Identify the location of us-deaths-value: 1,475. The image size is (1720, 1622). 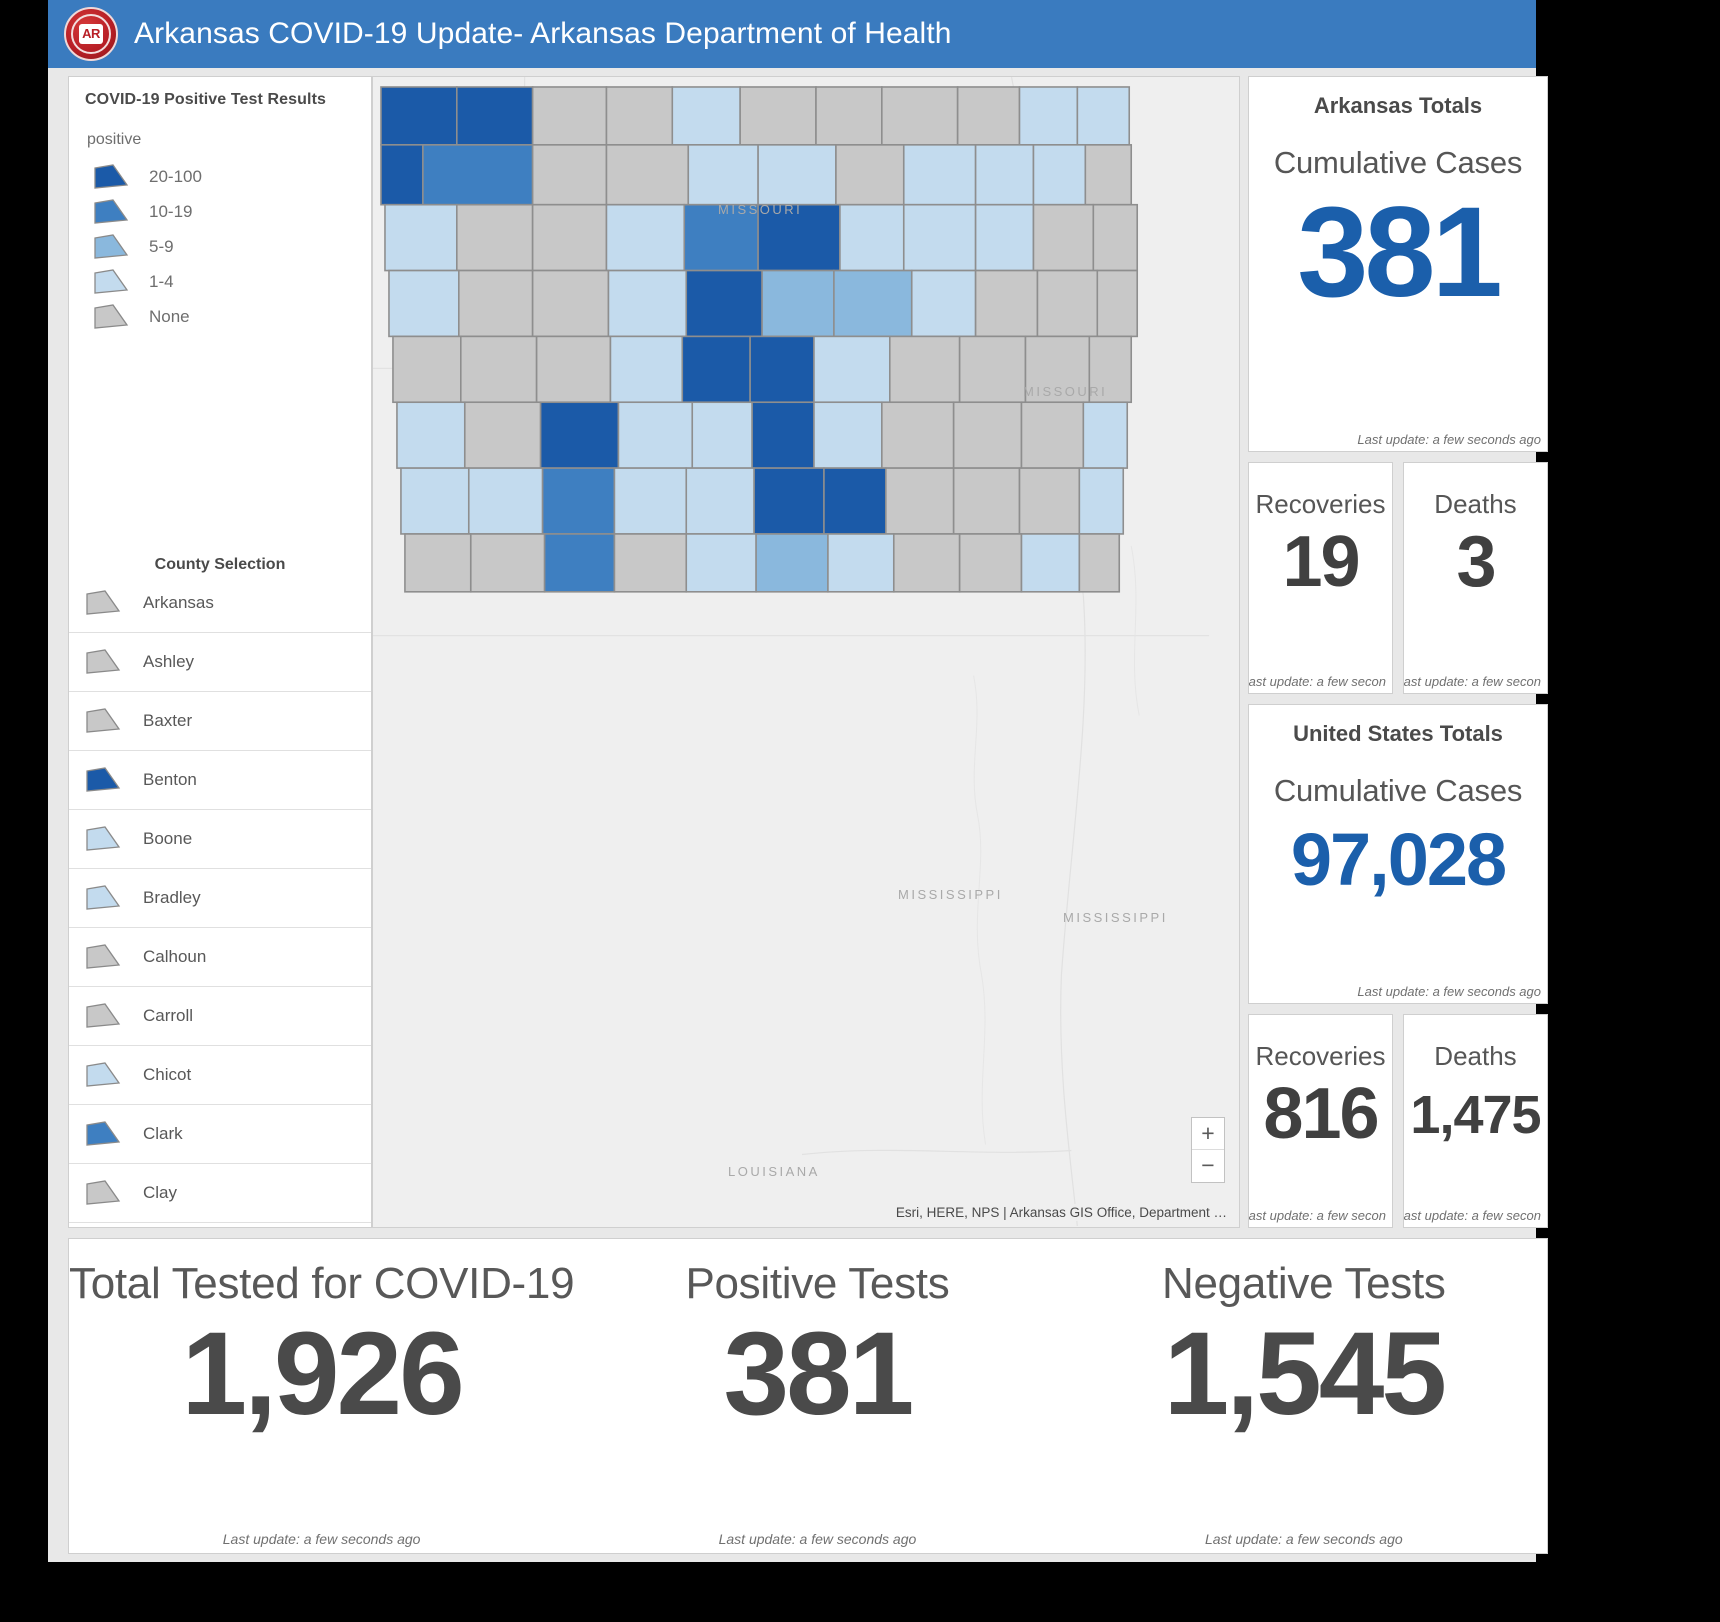
(1475, 1115).